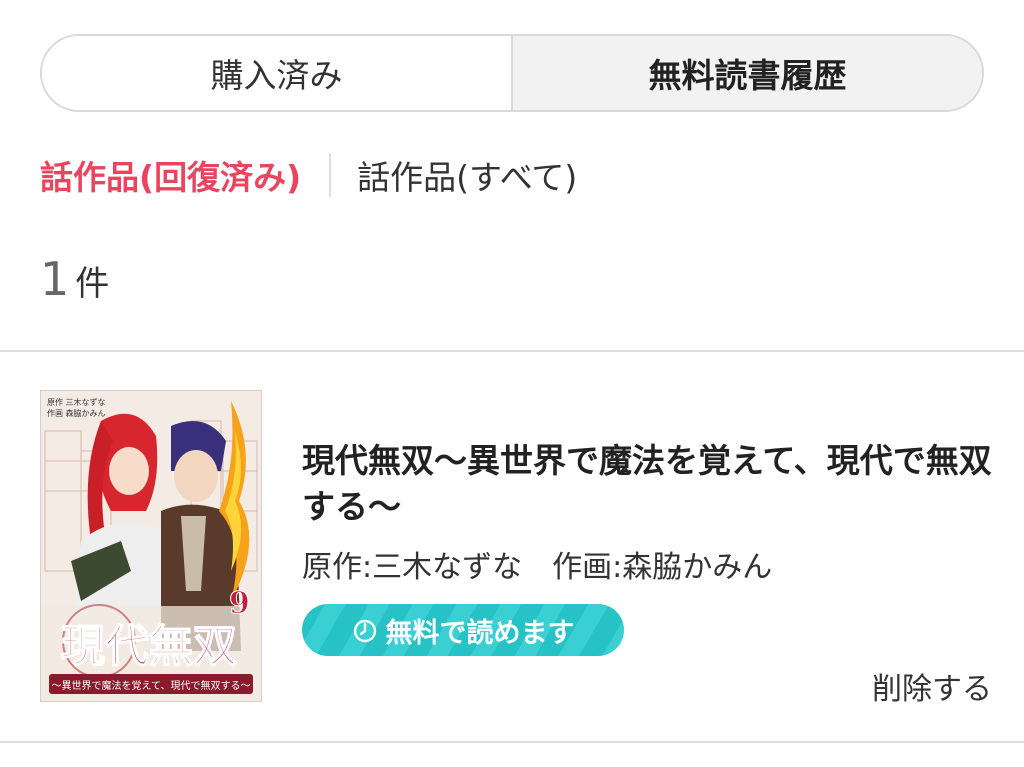 This screenshot has height=767, width=1024. I want to click on filter-divider, so click(330, 175).